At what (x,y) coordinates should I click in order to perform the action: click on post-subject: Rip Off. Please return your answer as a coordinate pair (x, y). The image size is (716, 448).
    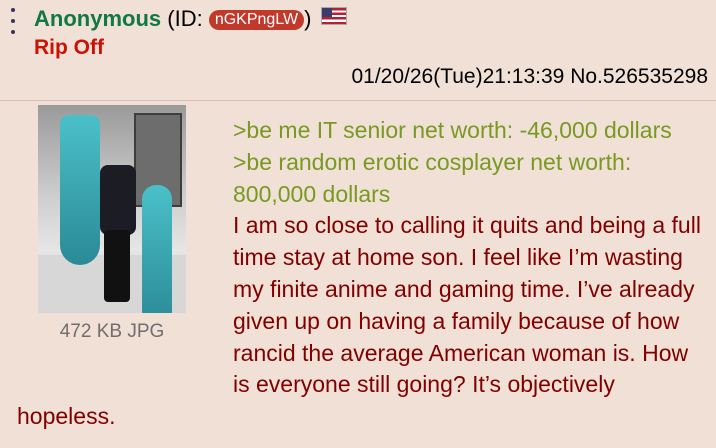
    Looking at the image, I should click on (69, 47).